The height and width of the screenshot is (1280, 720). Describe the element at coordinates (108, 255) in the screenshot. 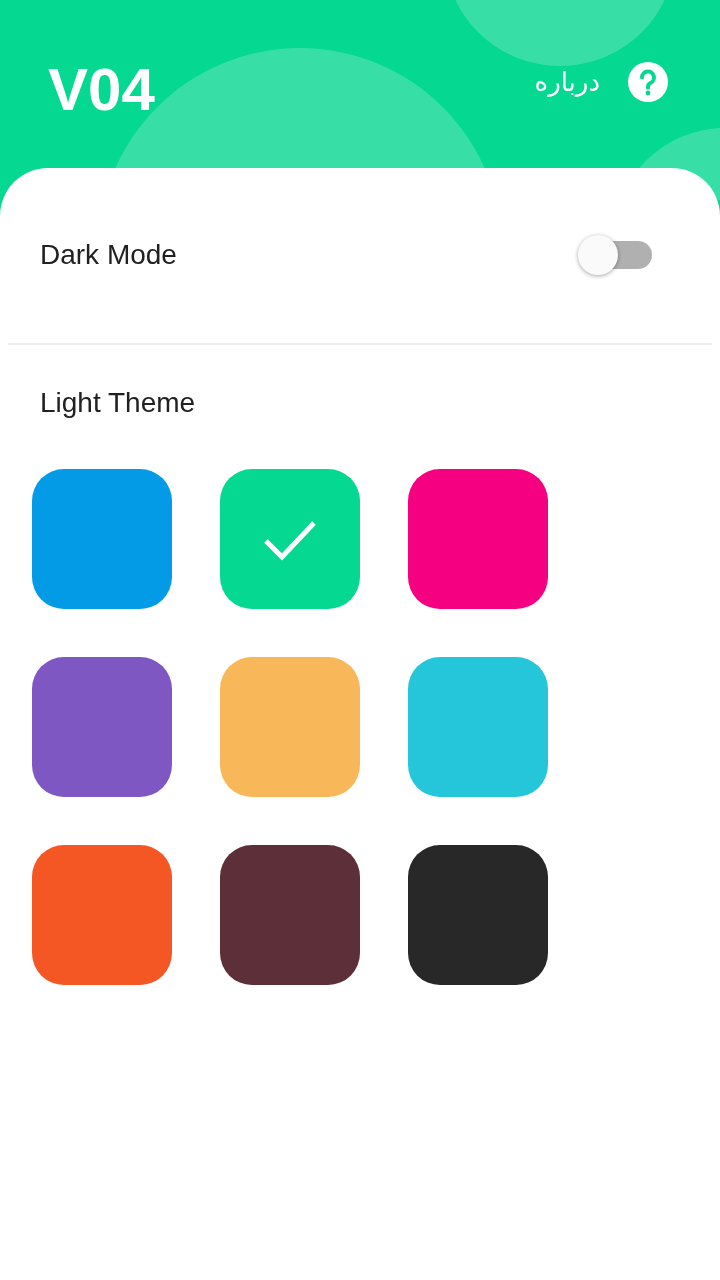

I see `dark-mode-label: Dark Mode` at that location.